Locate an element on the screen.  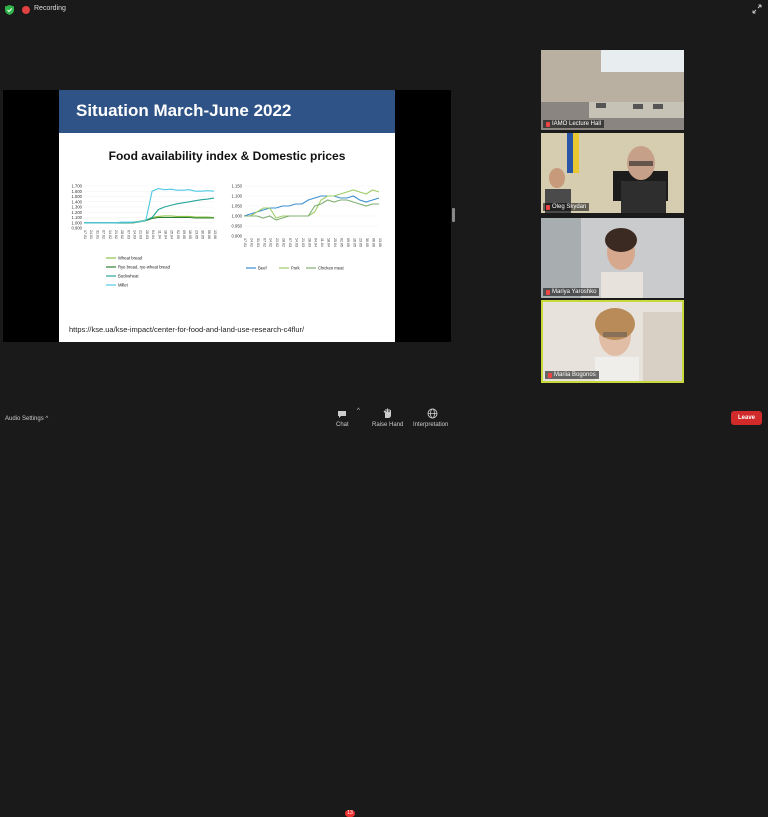
y-tick-label: 1.050 is located at coordinates (237, 206).